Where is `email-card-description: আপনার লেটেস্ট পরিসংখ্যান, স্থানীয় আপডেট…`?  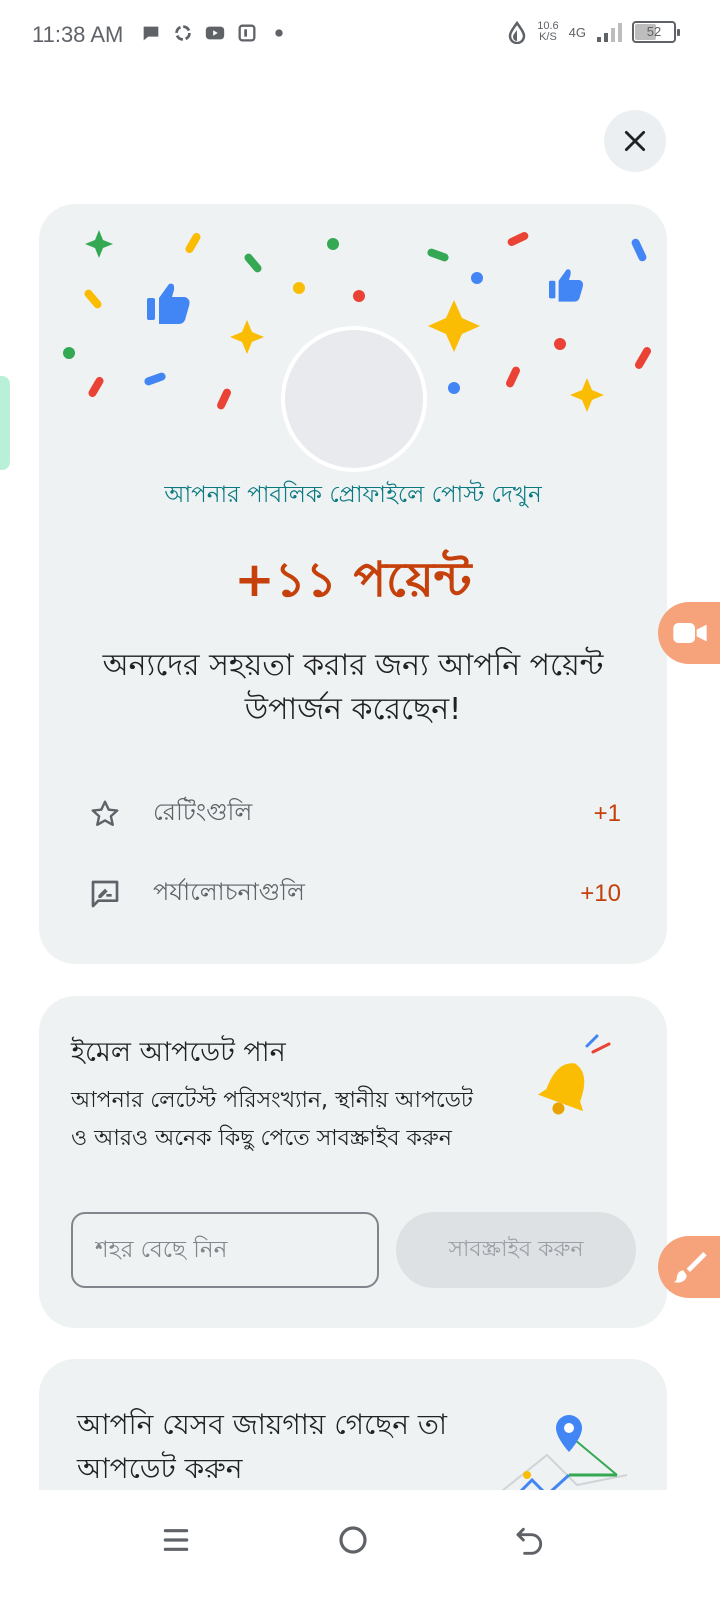 email-card-description: আপনার লেটেস্ট পরিসংখ্যান, স্থানীয় আপডেট… is located at coordinates (272, 1119).